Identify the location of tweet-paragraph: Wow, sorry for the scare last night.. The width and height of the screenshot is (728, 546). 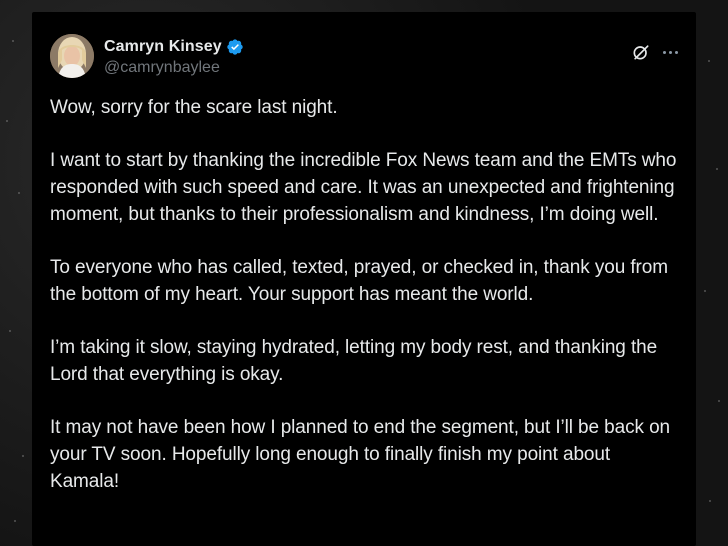
(194, 107).